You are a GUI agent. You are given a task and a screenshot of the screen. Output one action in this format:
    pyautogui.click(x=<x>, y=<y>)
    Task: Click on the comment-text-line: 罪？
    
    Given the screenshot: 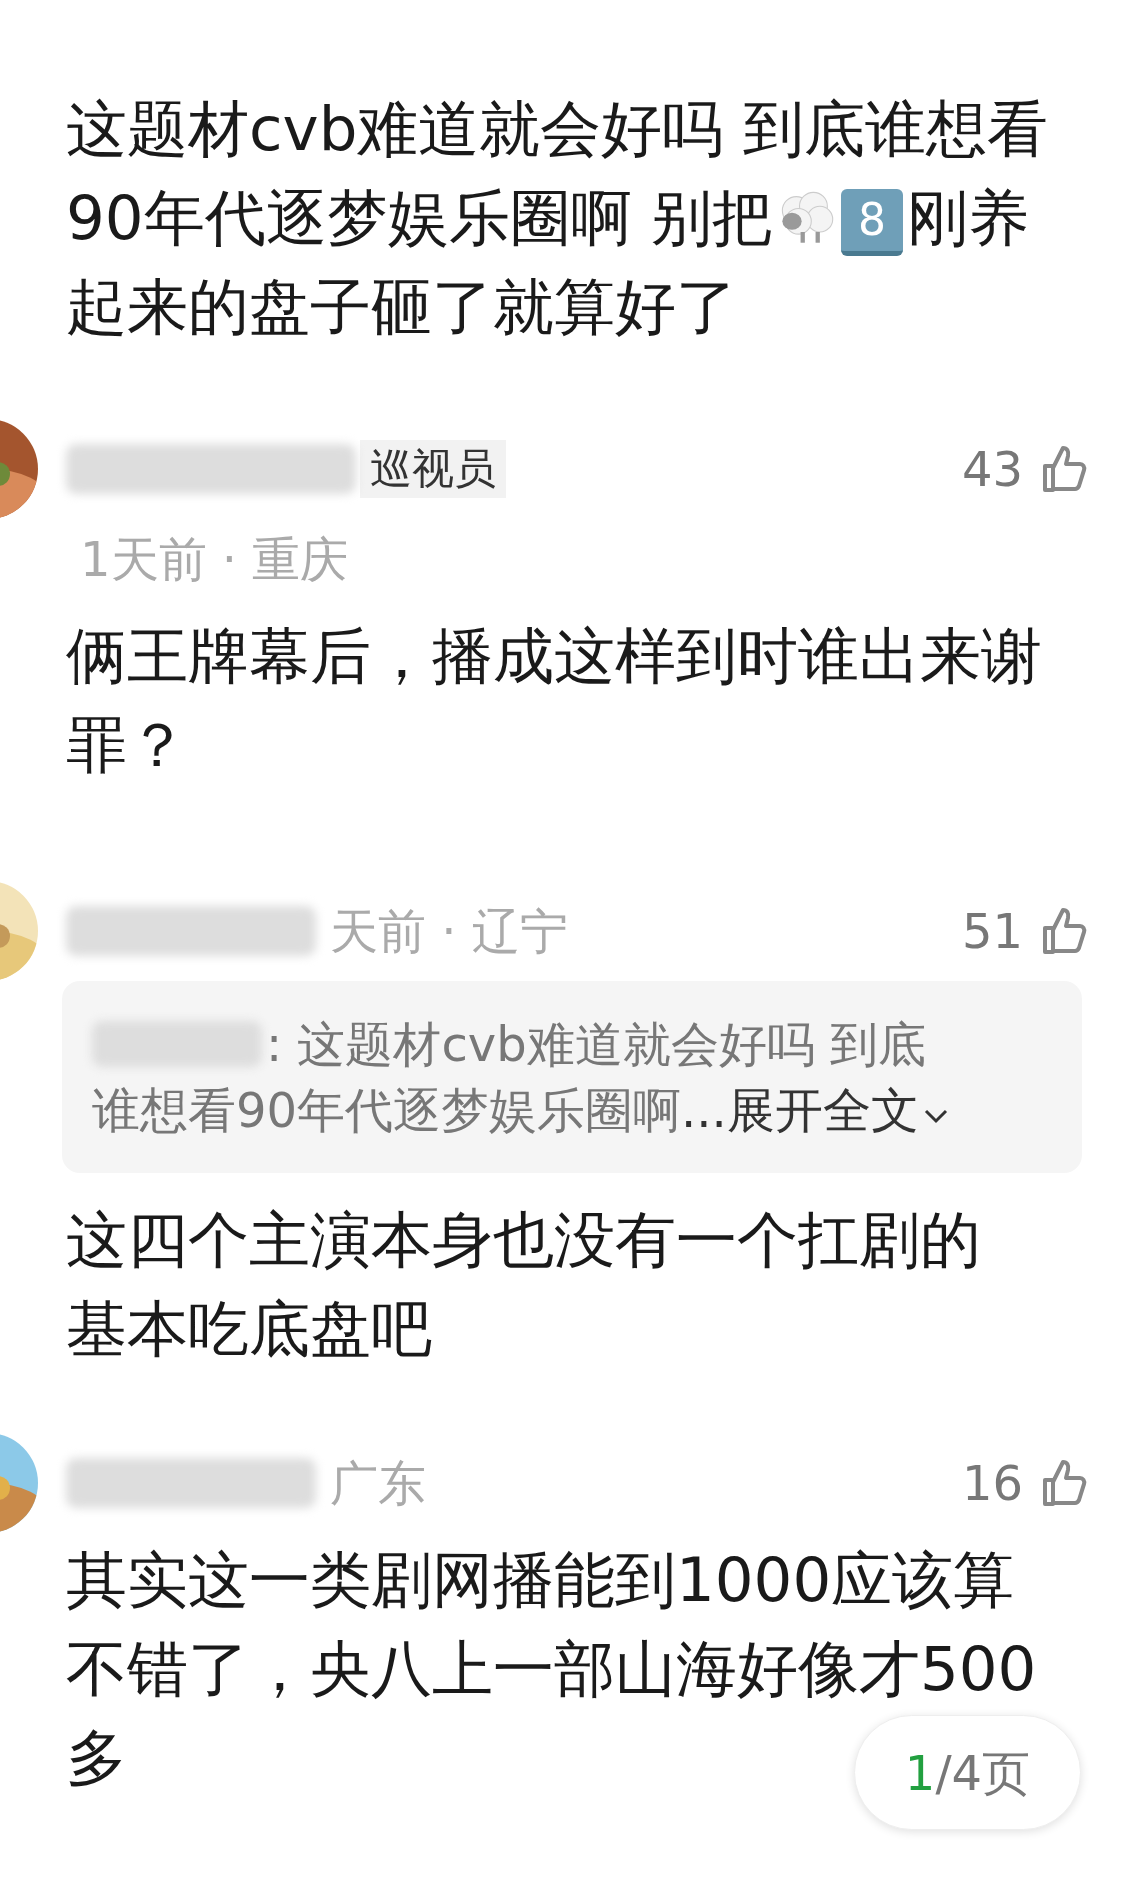 What is the action you would take?
    pyautogui.click(x=127, y=745)
    